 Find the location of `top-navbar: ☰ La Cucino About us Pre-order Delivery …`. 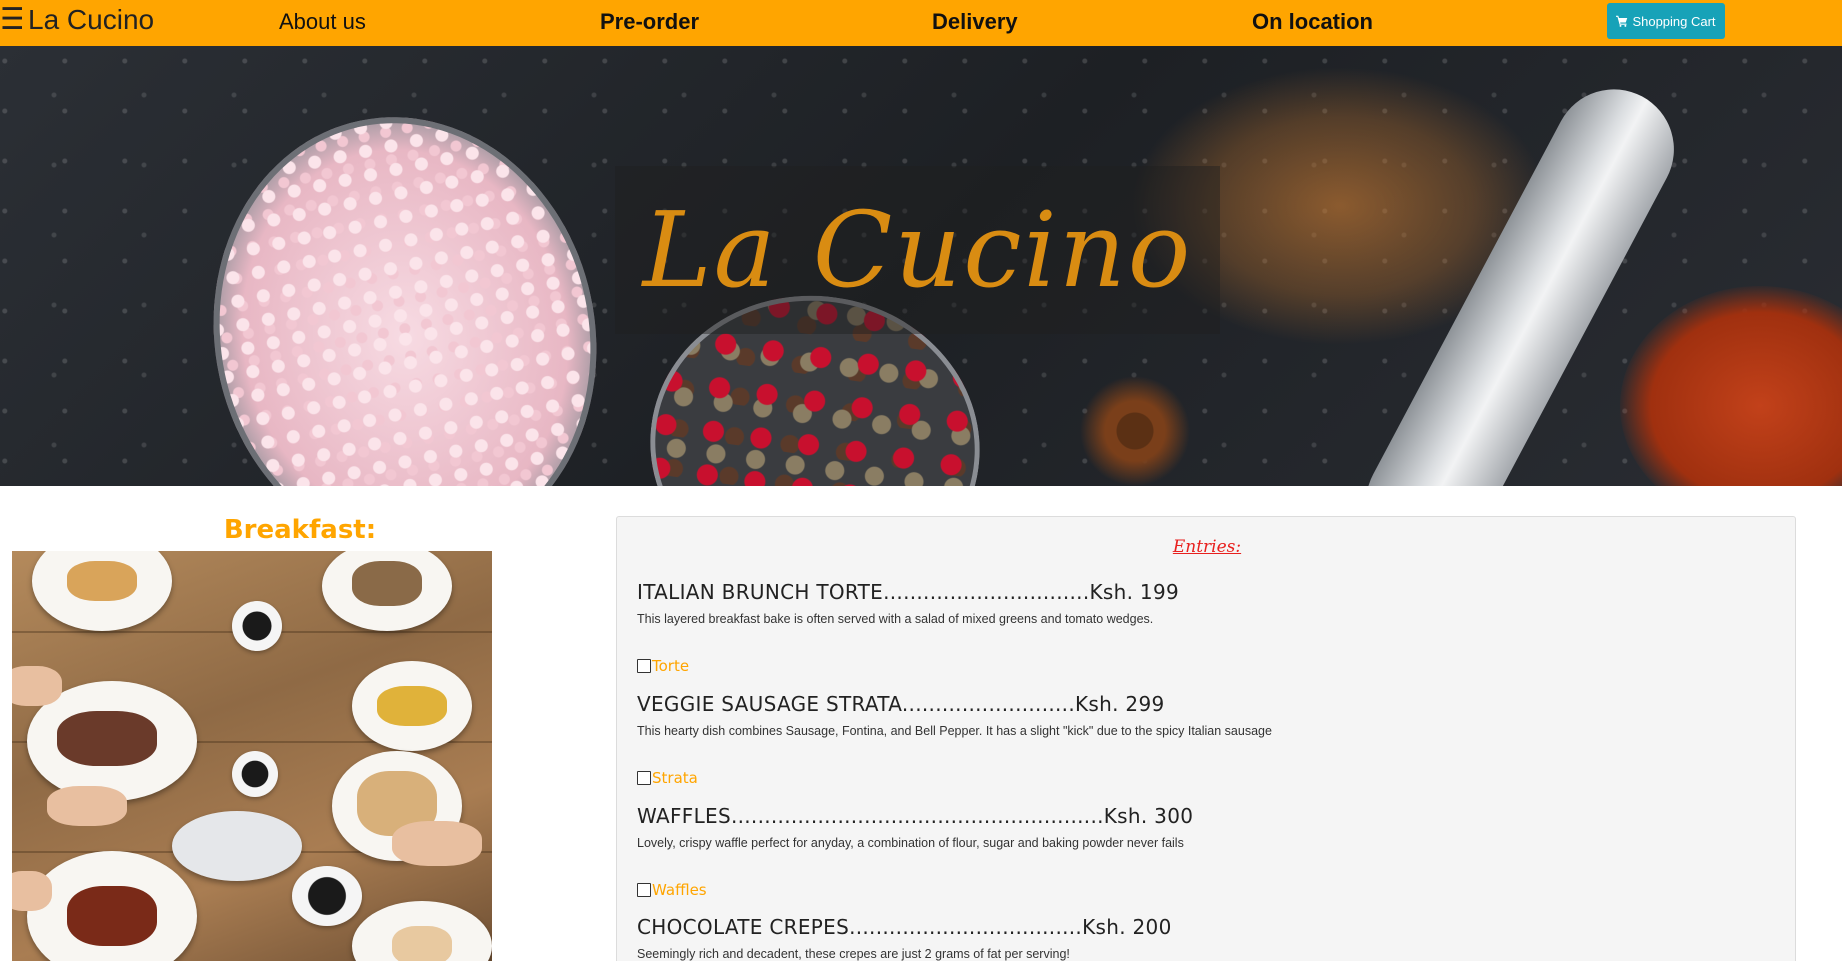

top-navbar: ☰ La Cucino About us Pre-order Delivery … is located at coordinates (921, 23).